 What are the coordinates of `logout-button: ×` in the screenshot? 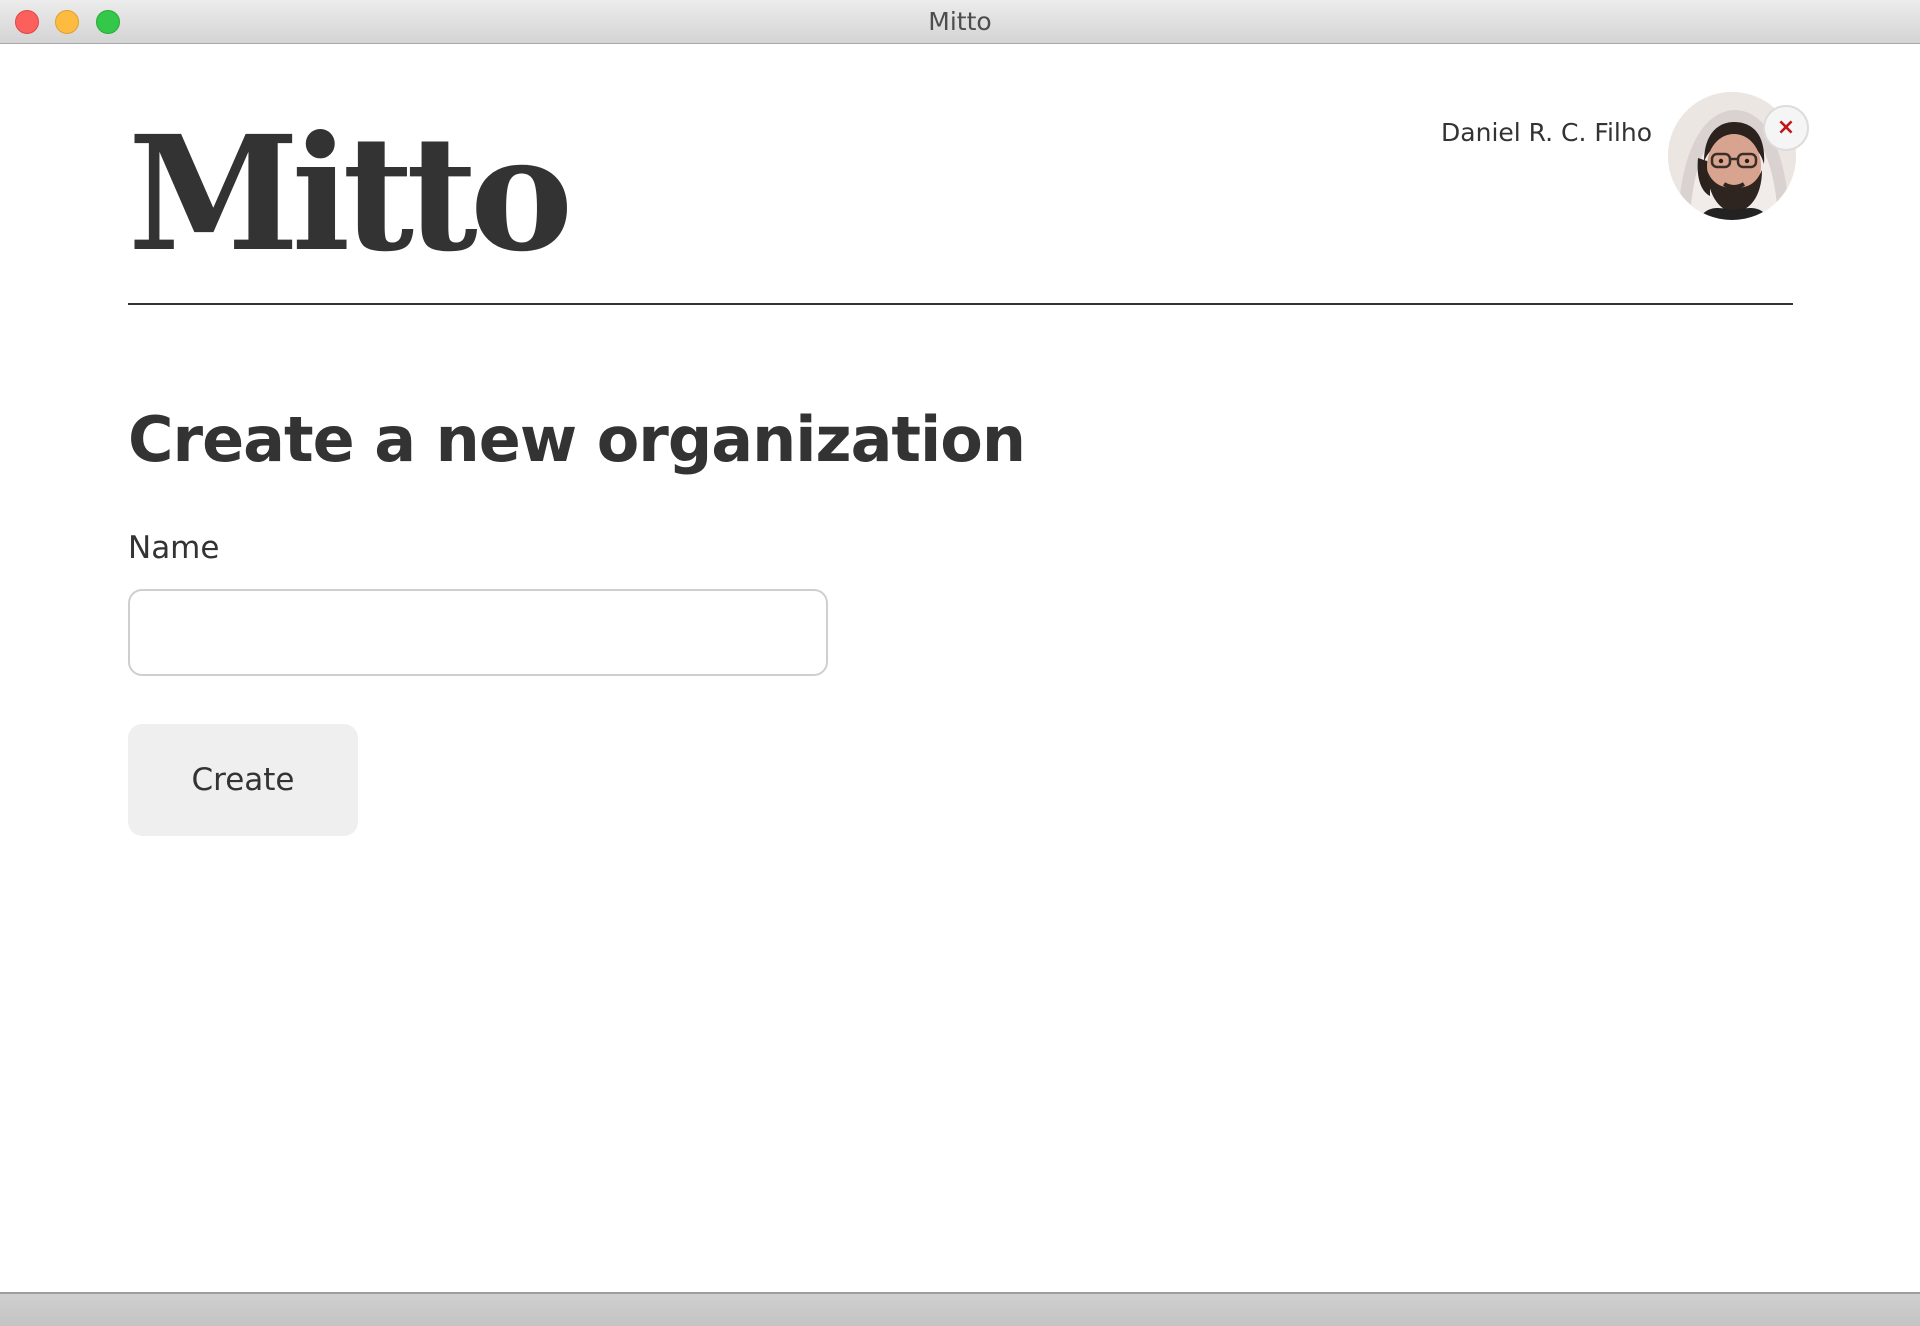 It's located at (1786, 128).